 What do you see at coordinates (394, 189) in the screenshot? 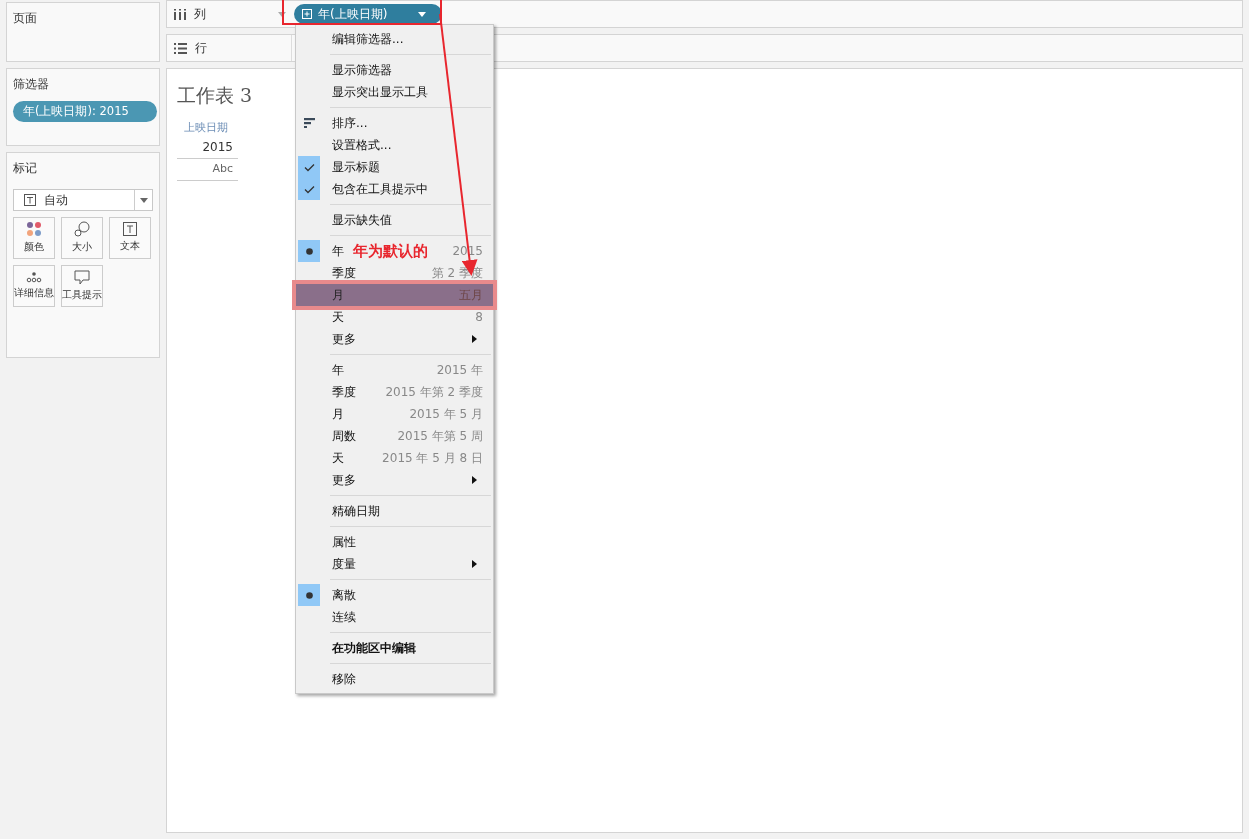
I see `menu-item: 包含在工具提示中` at bounding box center [394, 189].